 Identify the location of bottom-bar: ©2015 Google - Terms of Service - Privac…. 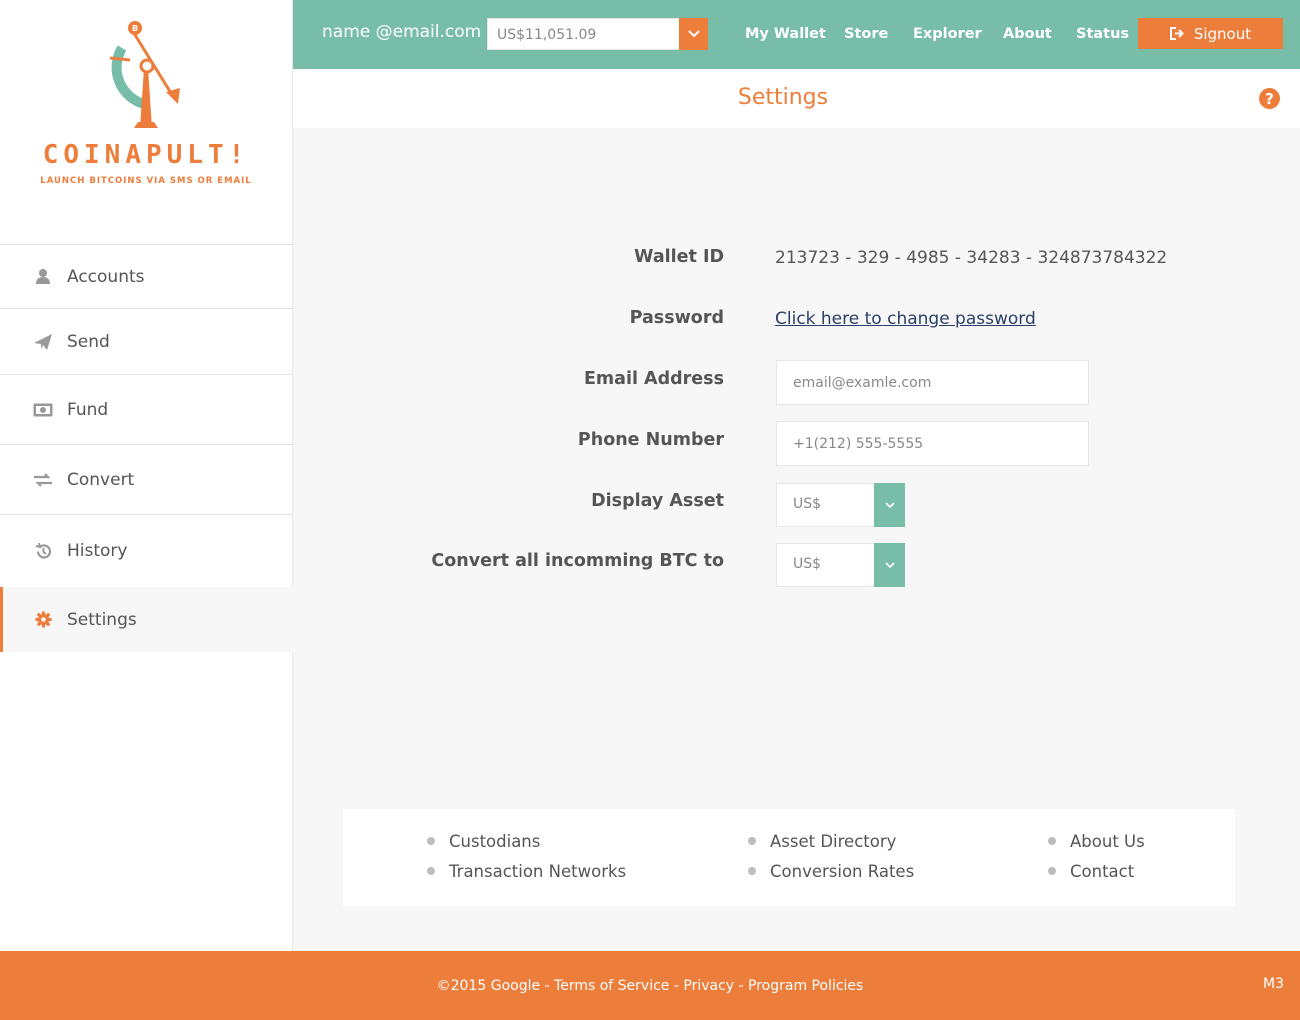
(650, 985).